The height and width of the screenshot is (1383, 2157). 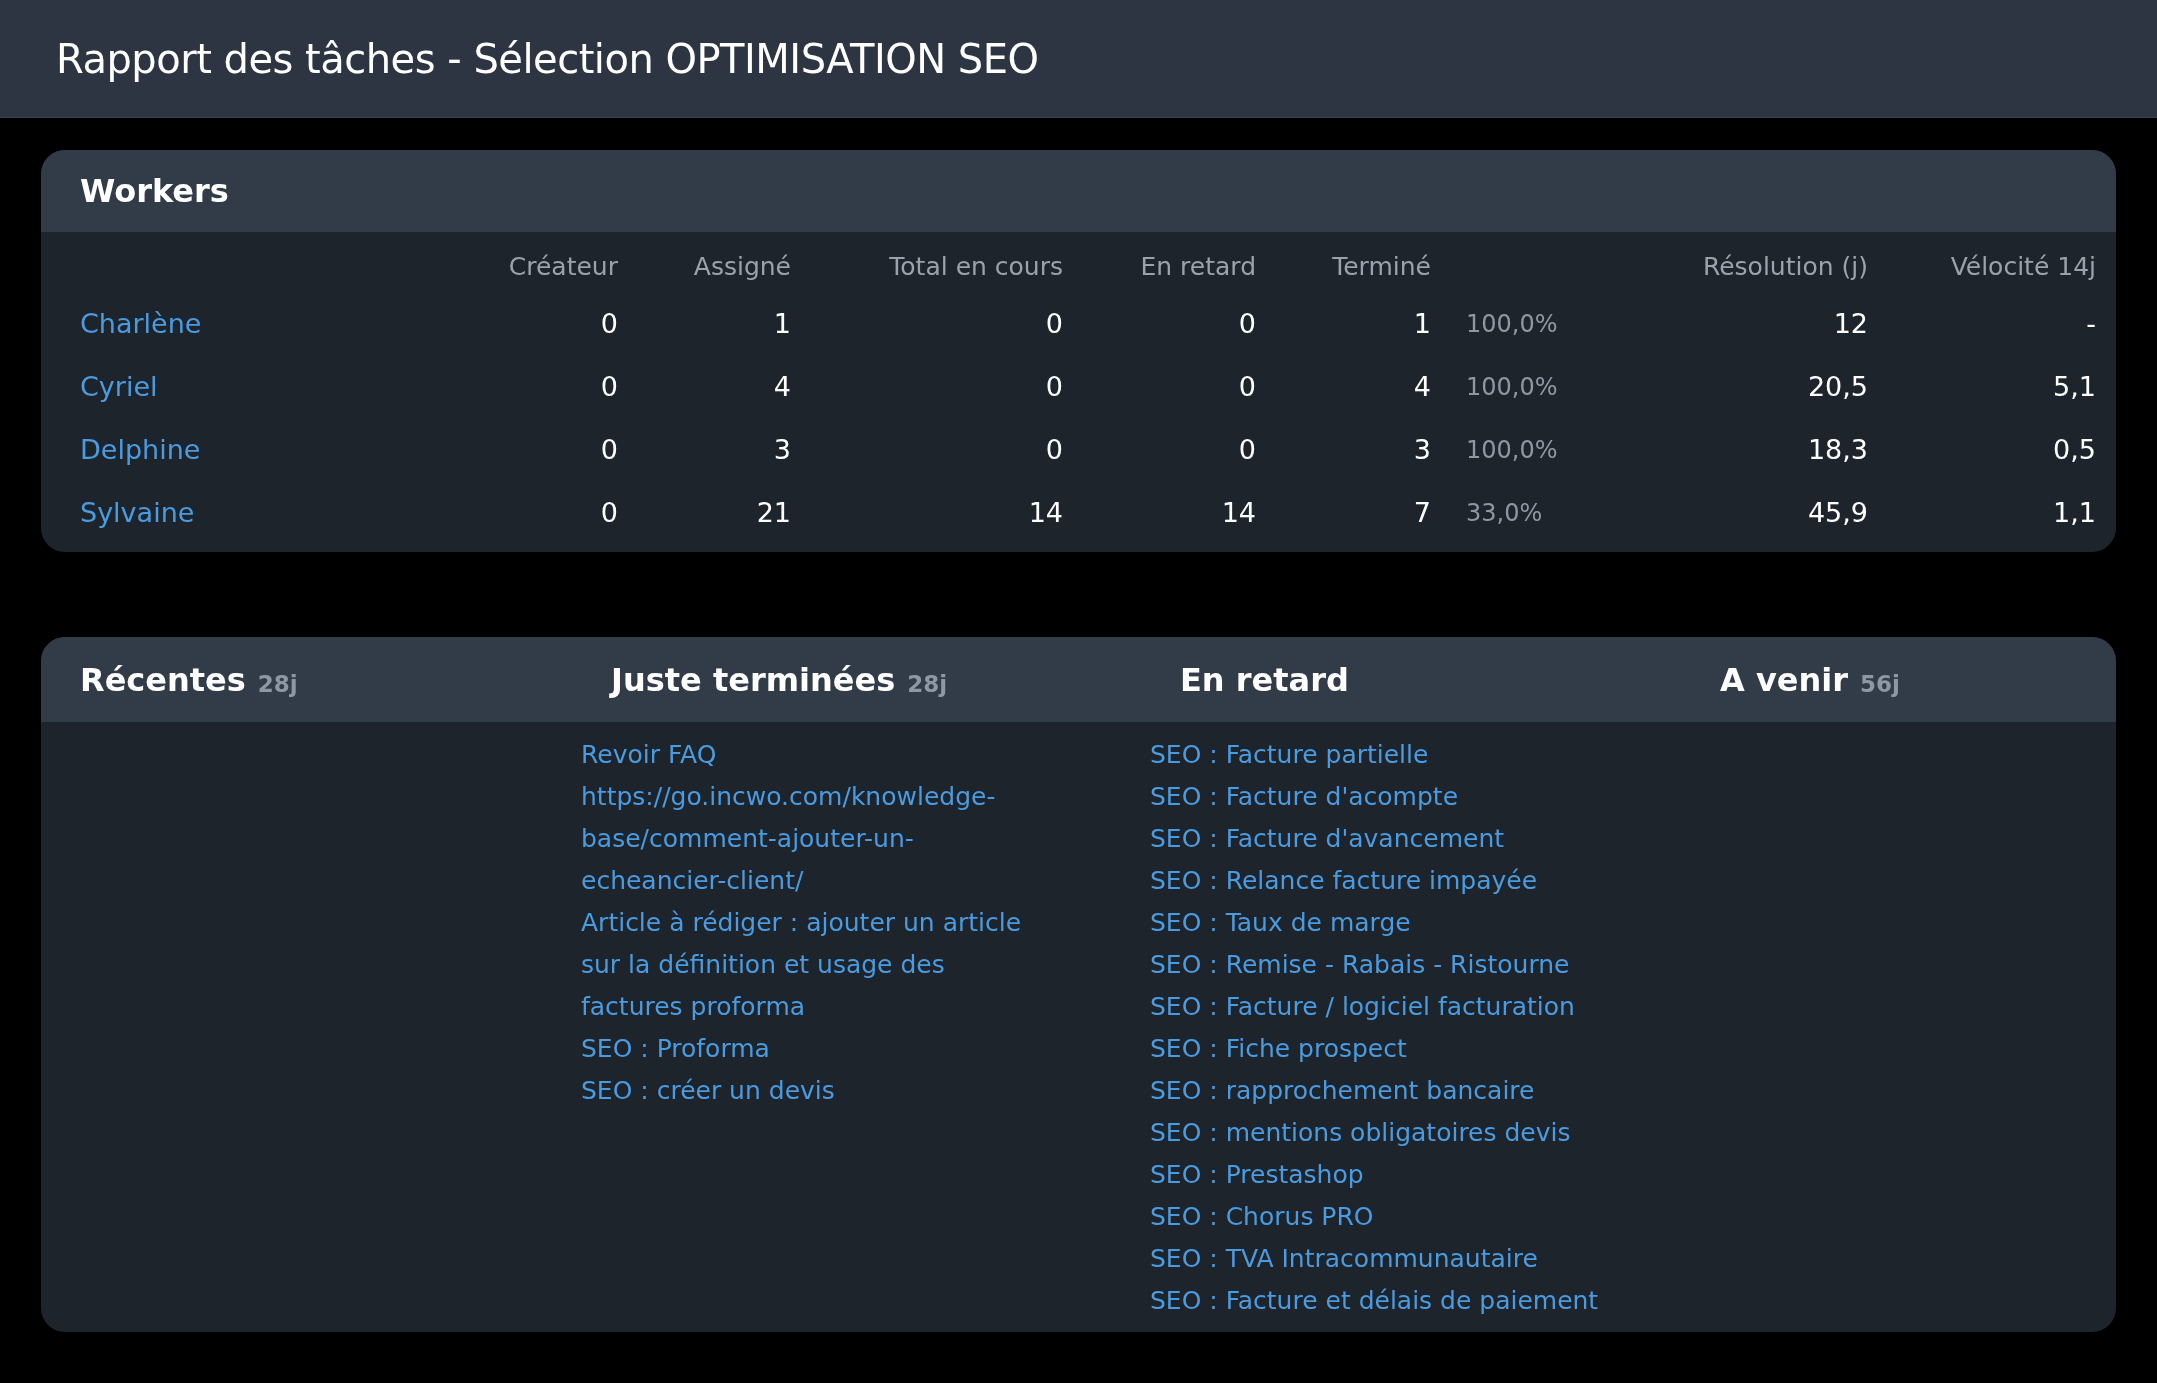 I want to click on task-link: SEO : Proforma, so click(x=806, y=1049).